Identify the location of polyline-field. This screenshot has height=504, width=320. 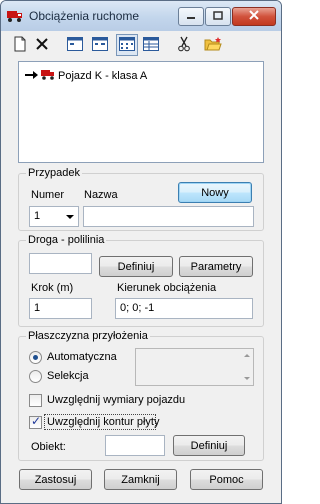
(60, 263).